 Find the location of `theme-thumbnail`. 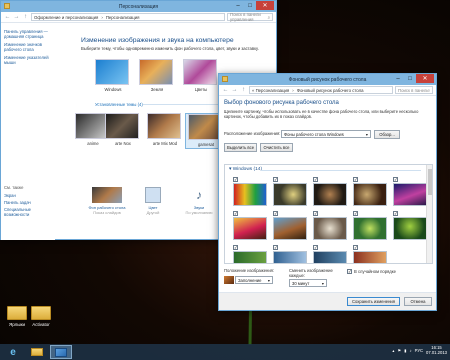

theme-thumbnail is located at coordinates (205, 127).